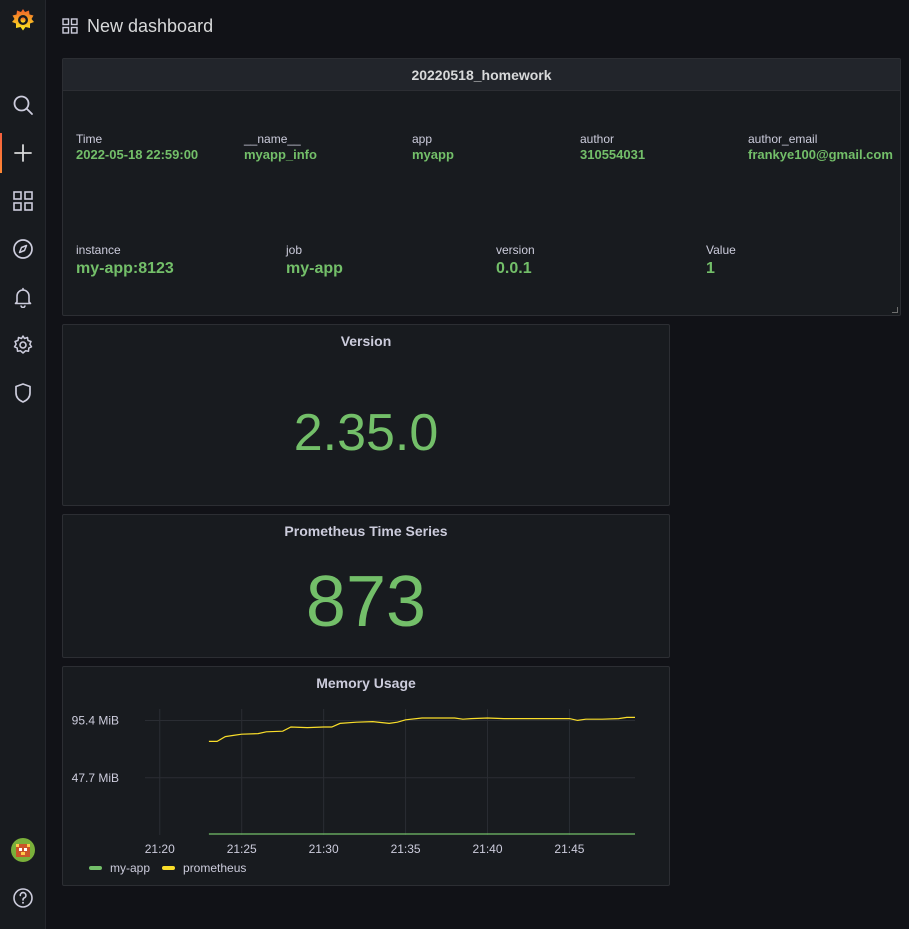 The height and width of the screenshot is (929, 909). Describe the element at coordinates (294, 250) in the screenshot. I see `field-key: job` at that location.